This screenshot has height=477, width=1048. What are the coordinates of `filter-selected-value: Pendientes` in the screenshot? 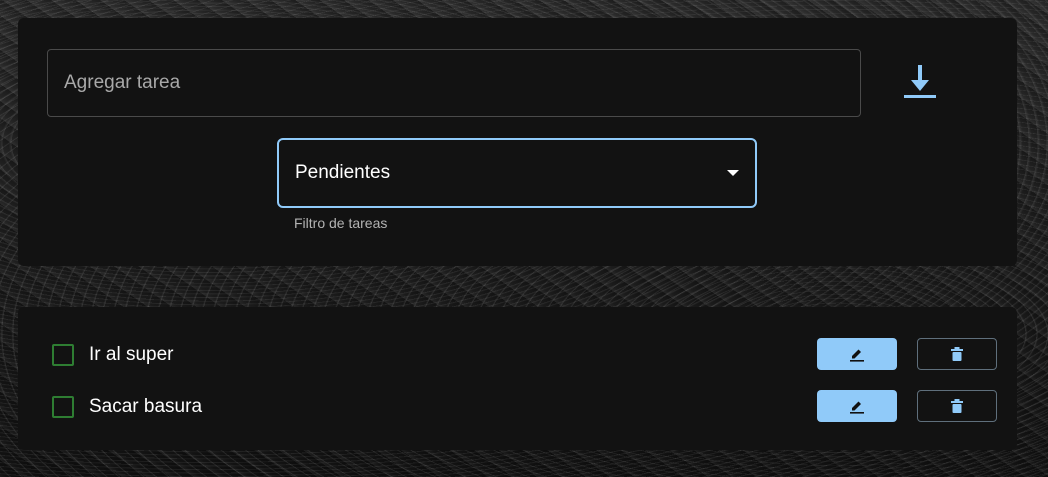 It's located at (343, 172).